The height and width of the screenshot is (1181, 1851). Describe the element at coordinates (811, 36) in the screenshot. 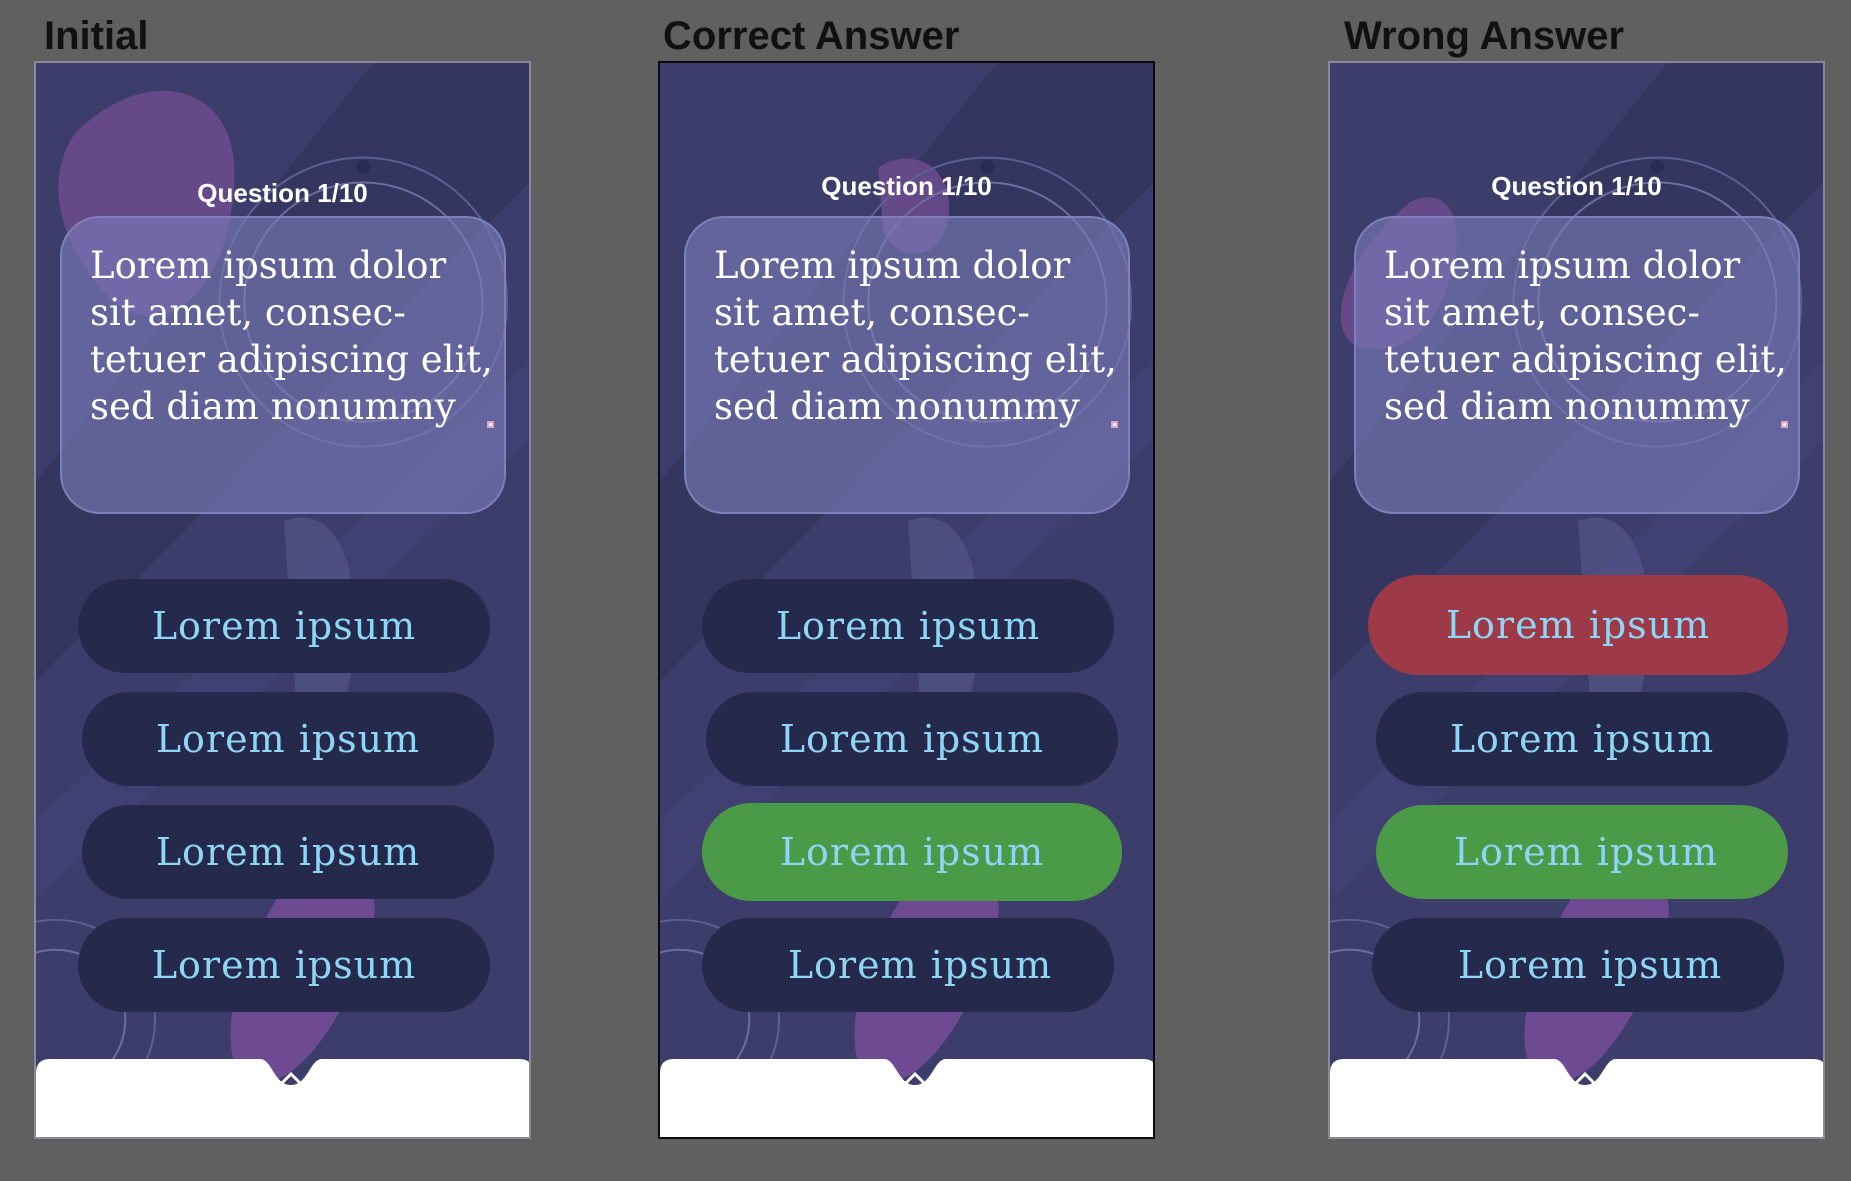

I see `panel-title-correct-answer: Correct Answer` at that location.